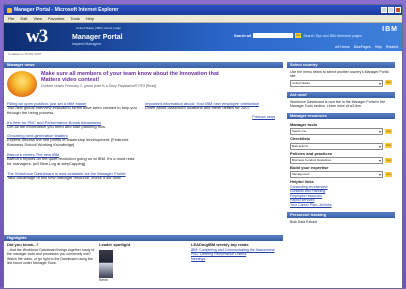  What do you see at coordinates (37, 37) in the screenshot?
I see `w3-logo: w3` at bounding box center [37, 37].